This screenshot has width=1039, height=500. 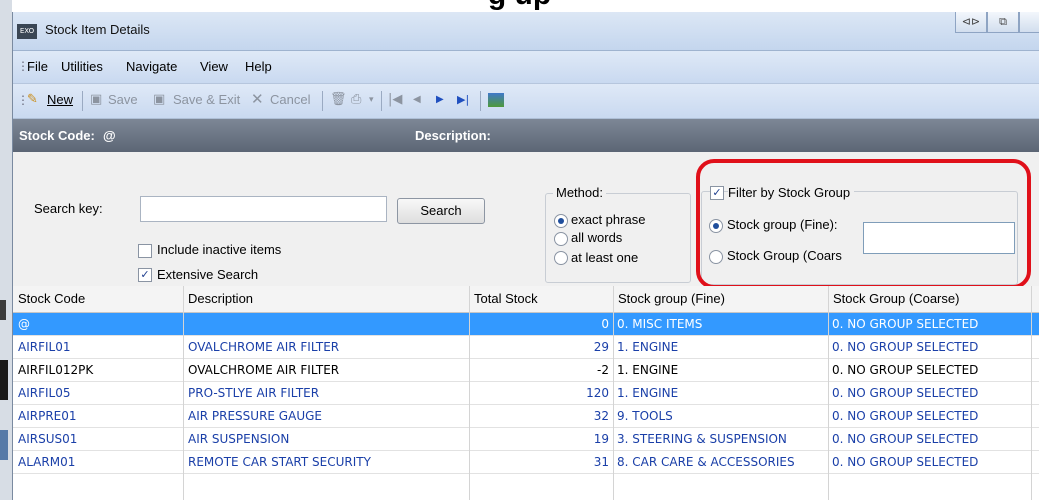 What do you see at coordinates (145, 275) in the screenshot?
I see `extensive-search-checkbox: ✓` at bounding box center [145, 275].